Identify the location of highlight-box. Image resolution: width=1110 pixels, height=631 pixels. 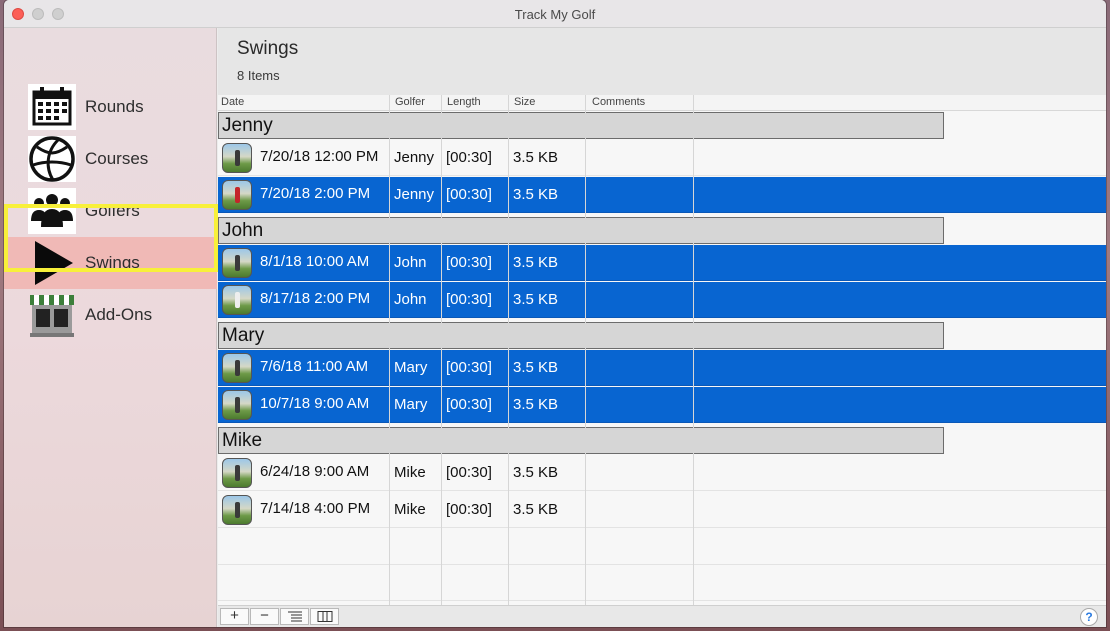
(111, 238).